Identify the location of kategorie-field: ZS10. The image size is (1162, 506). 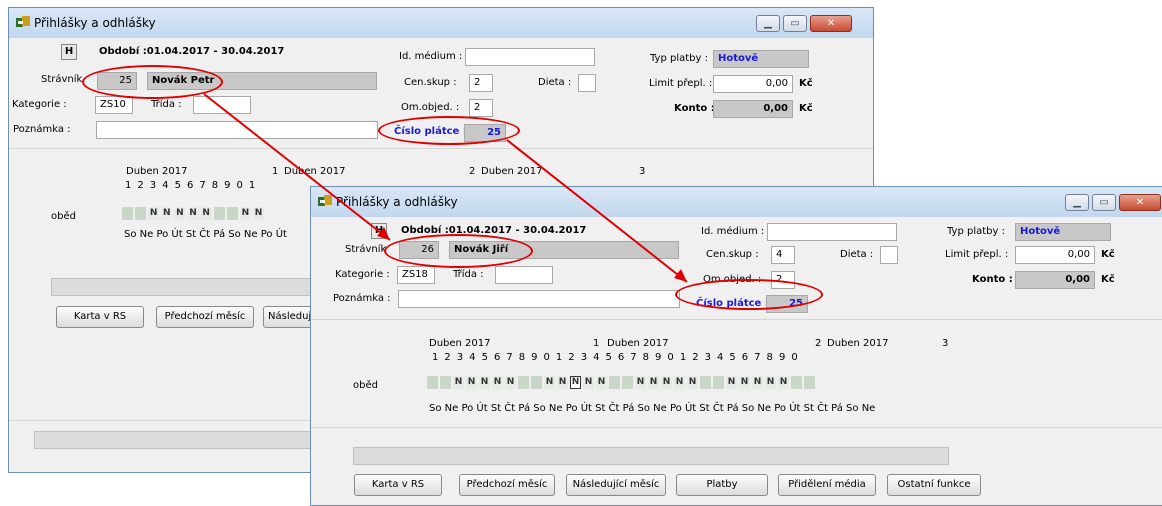
(114, 105).